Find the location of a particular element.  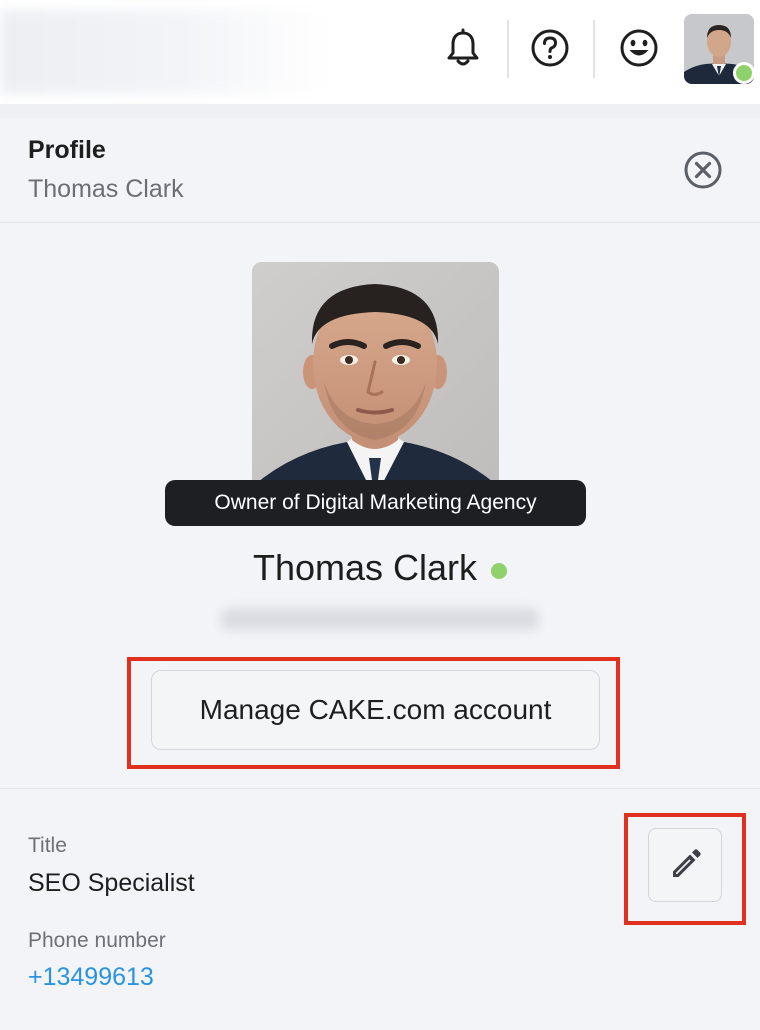

close-circle-icon is located at coordinates (703, 170).